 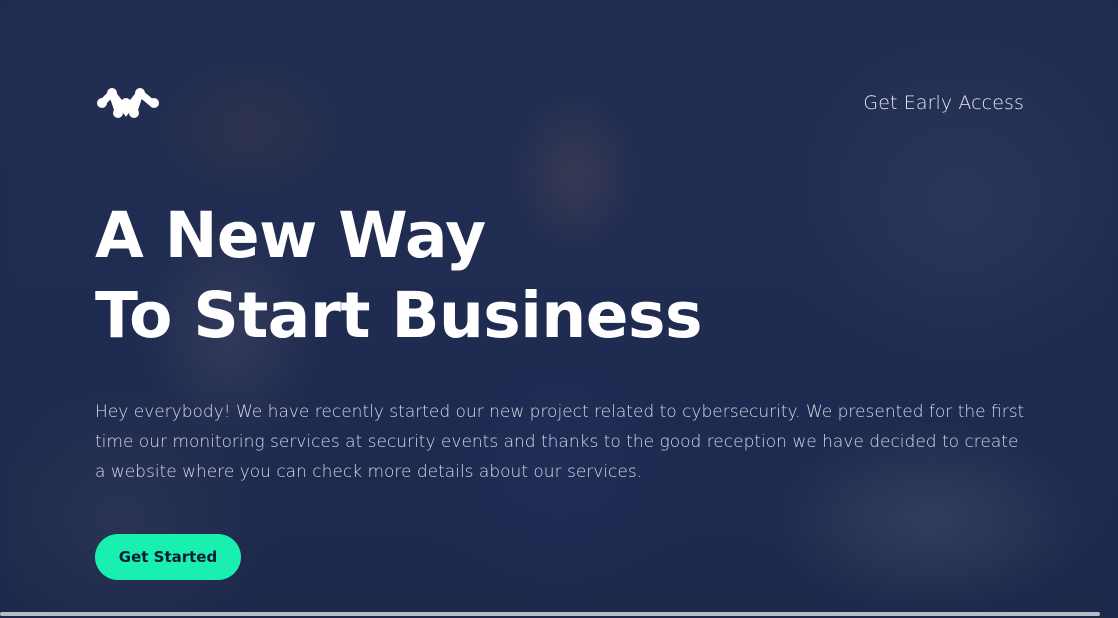 I want to click on get-early-access-link: Get Early Access, so click(x=943, y=103).